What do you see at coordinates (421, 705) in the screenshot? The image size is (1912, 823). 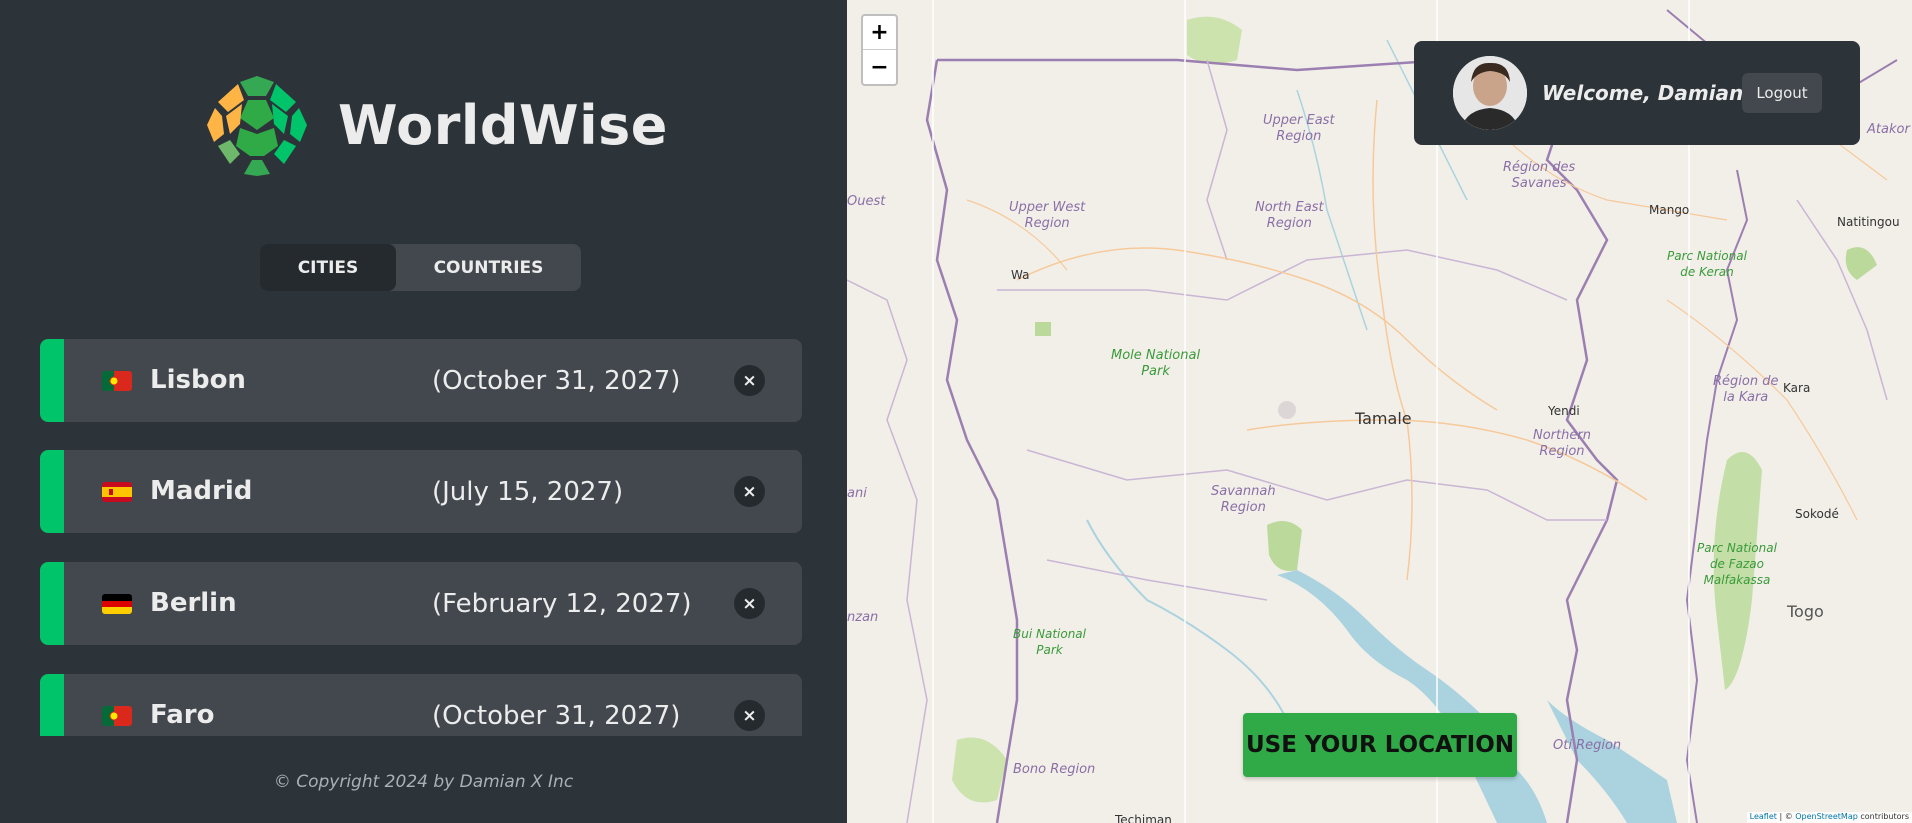 I see `city-item-faro: Faro (October 31, 2027) ×` at bounding box center [421, 705].